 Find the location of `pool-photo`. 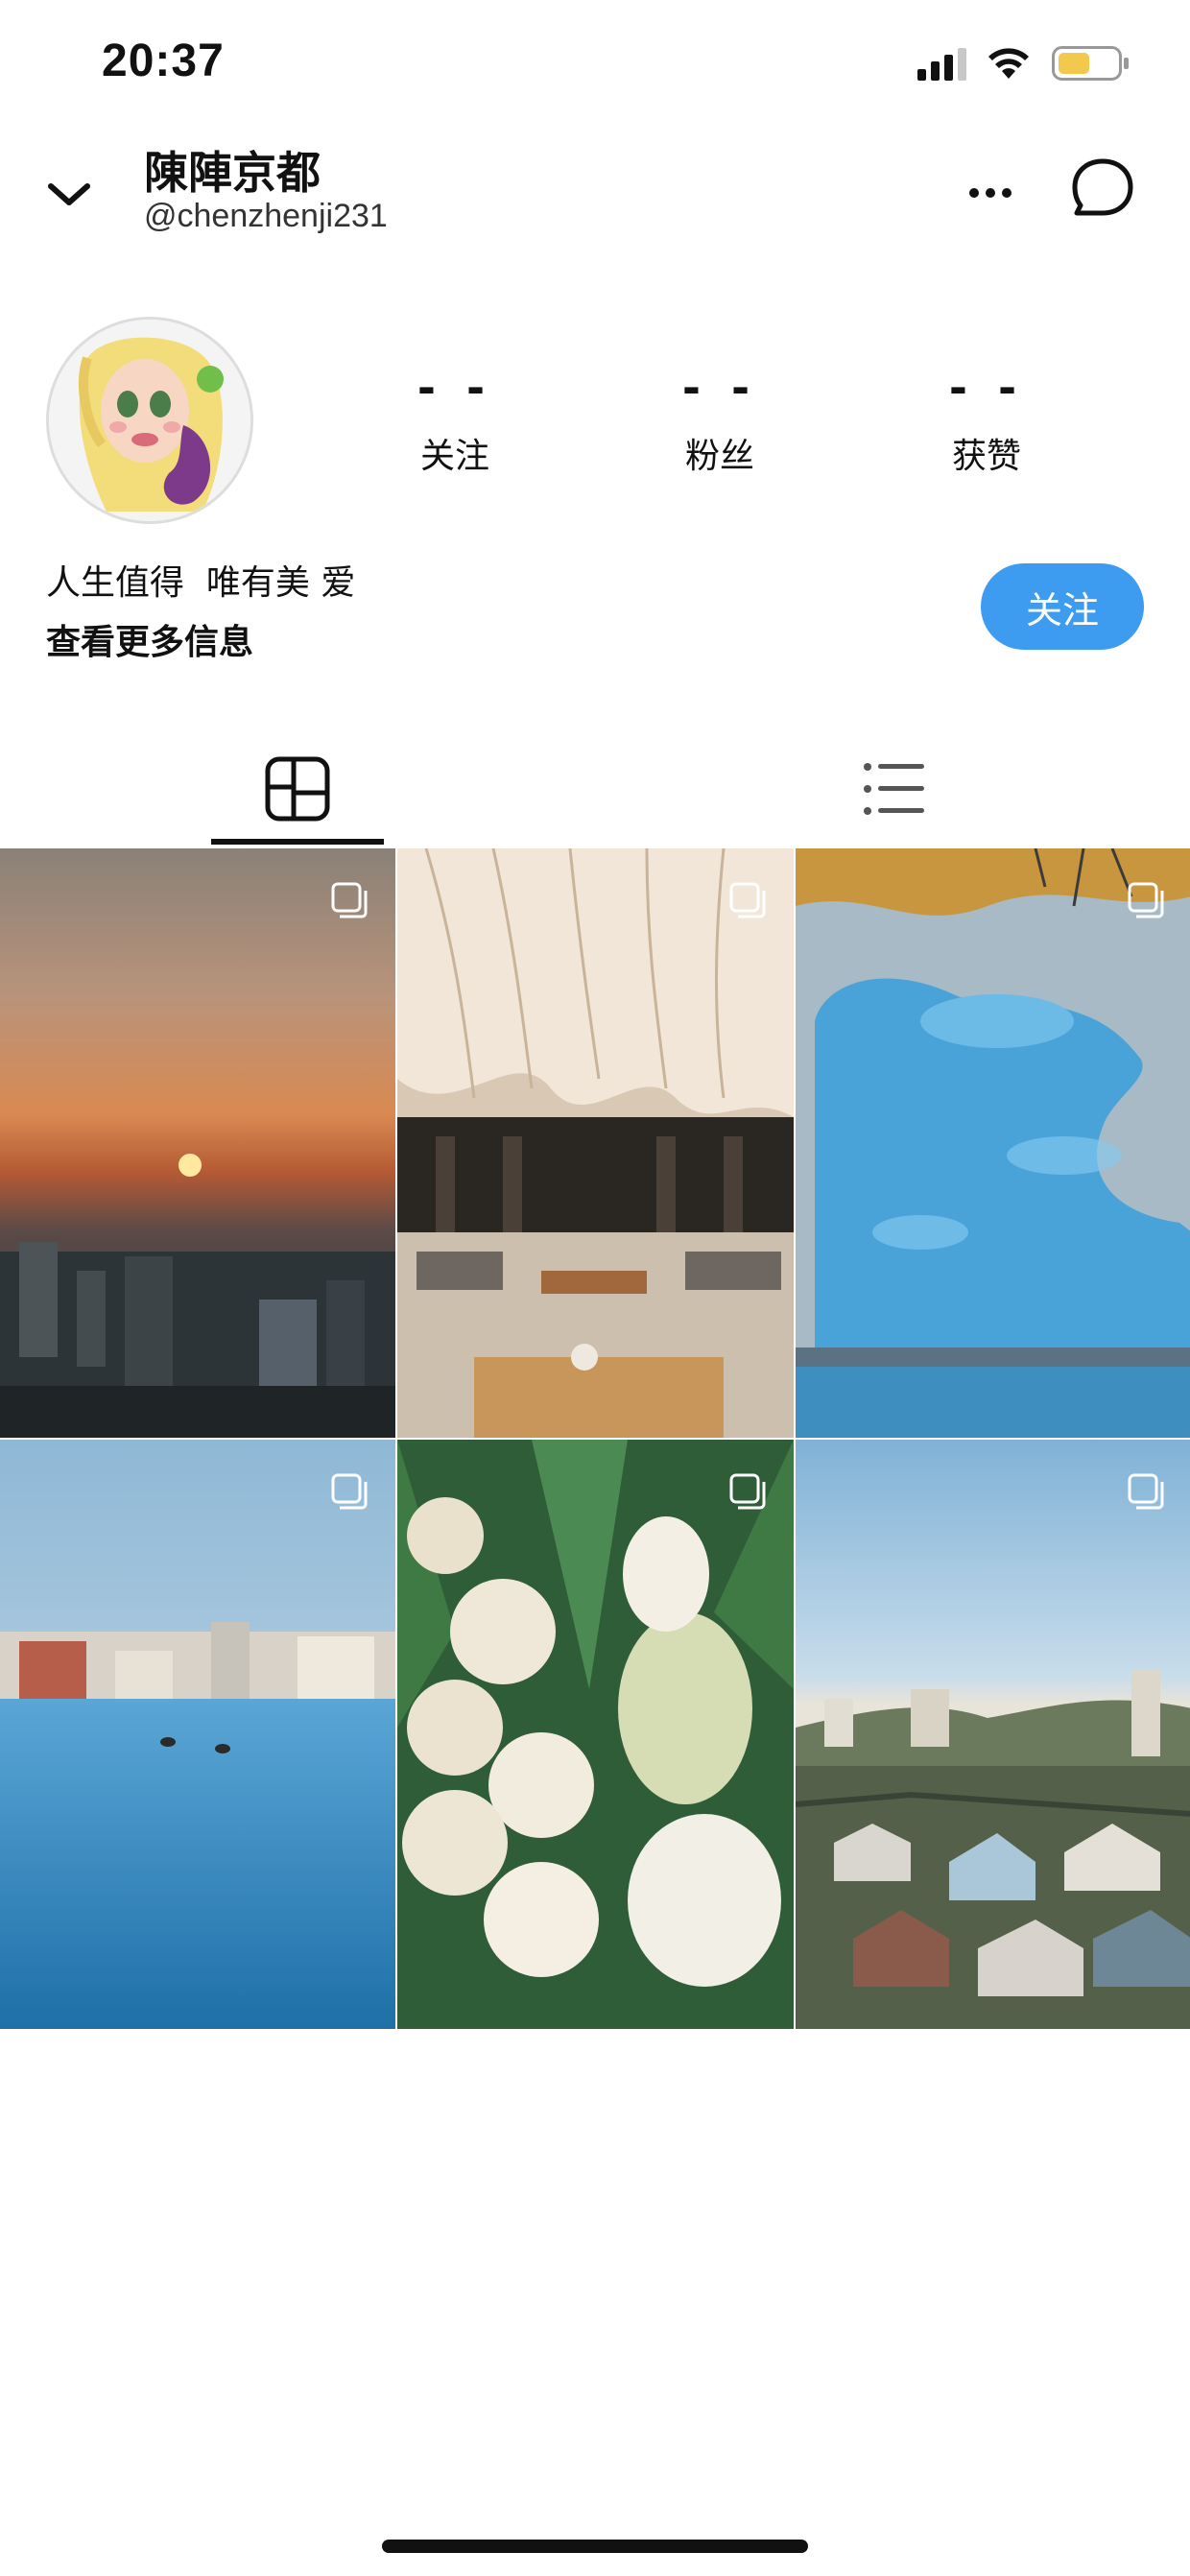

pool-photo is located at coordinates (993, 1143).